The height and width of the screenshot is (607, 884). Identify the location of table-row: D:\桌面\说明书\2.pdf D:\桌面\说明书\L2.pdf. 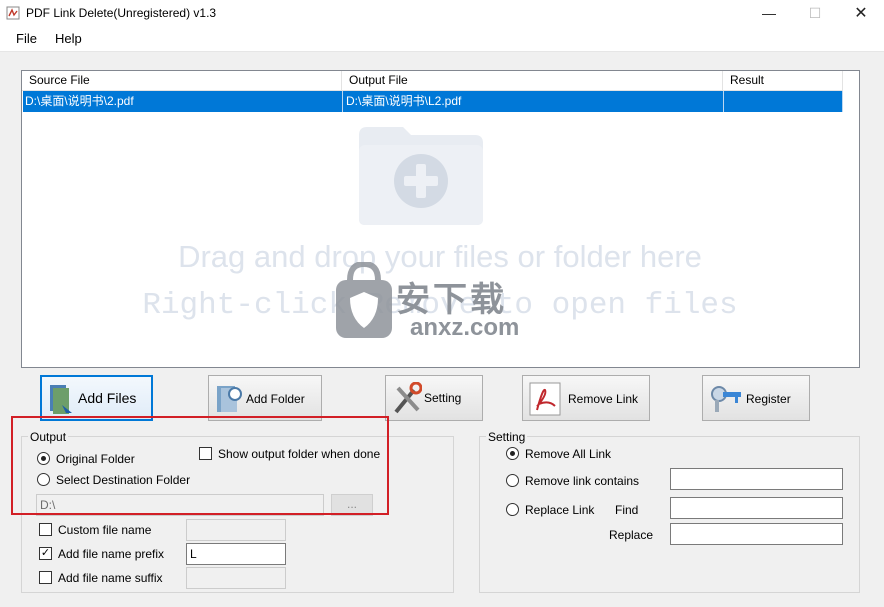
(433, 101).